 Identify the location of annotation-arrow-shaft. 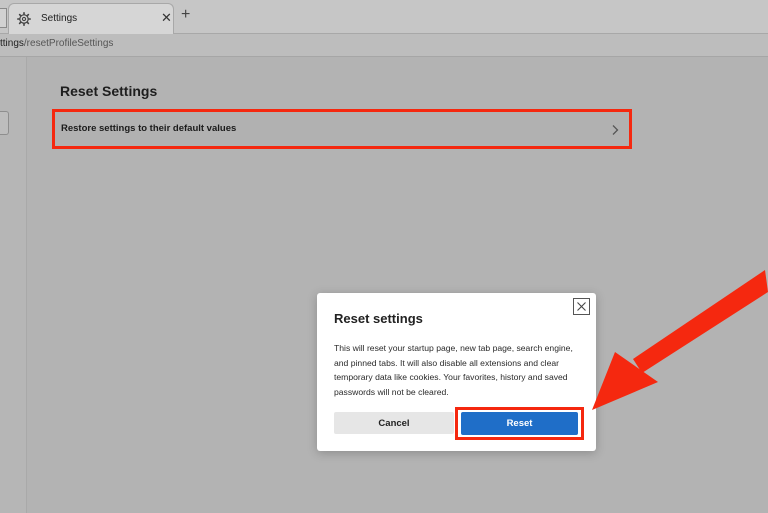
(700, 321).